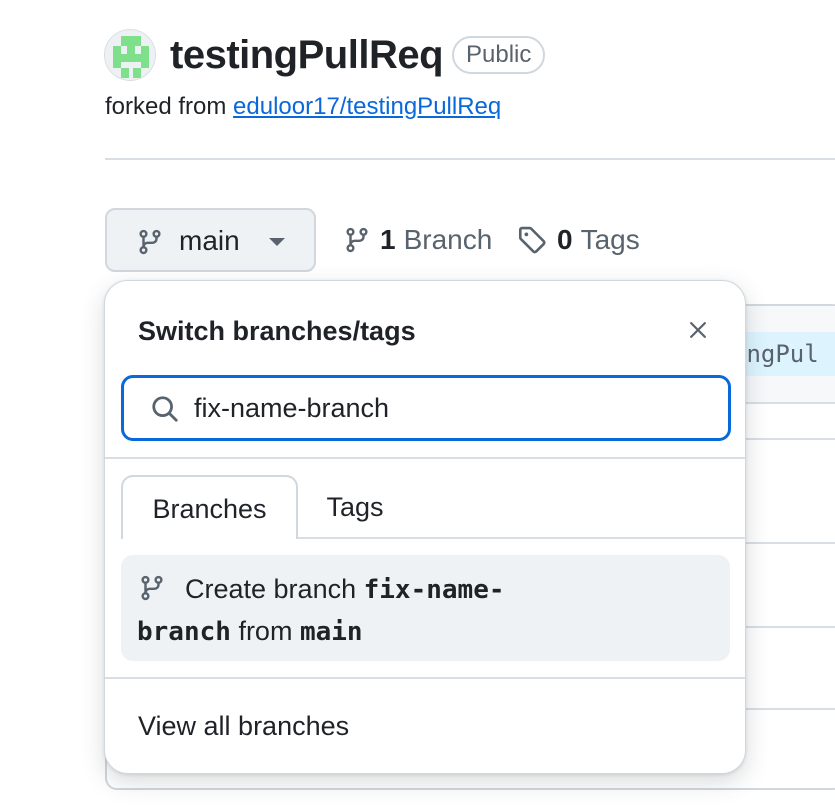 This screenshot has width=835, height=812. What do you see at coordinates (355, 507) in the screenshot?
I see `tab-tags: Tags` at bounding box center [355, 507].